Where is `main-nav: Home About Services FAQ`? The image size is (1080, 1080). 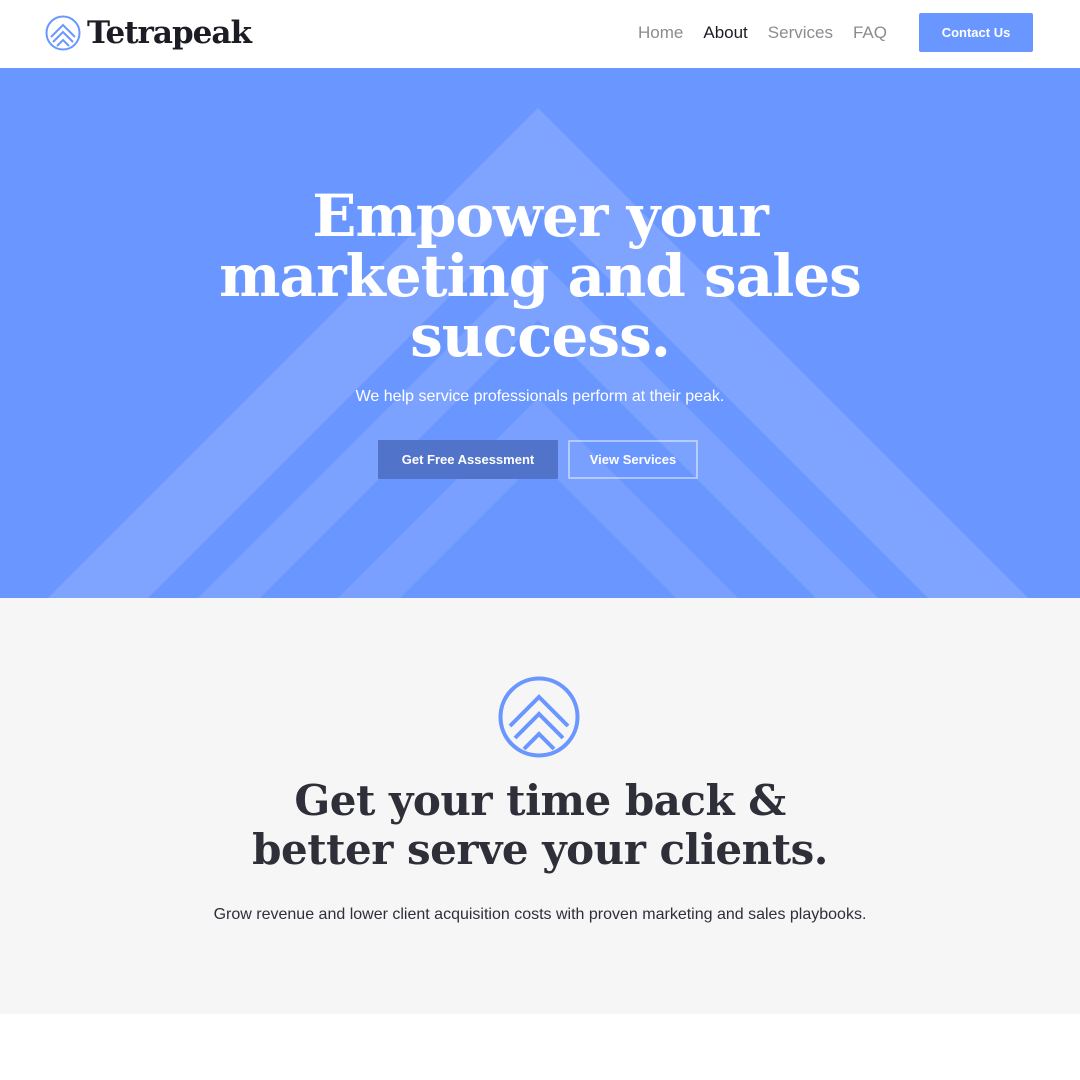
main-nav: Home About Services FAQ is located at coordinates (772, 33).